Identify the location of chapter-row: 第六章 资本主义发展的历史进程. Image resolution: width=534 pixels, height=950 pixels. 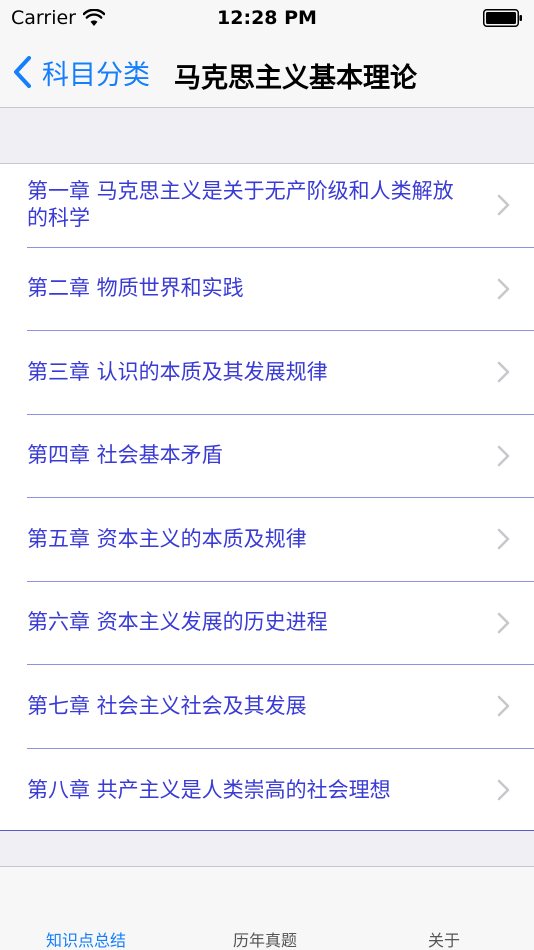
(280, 623).